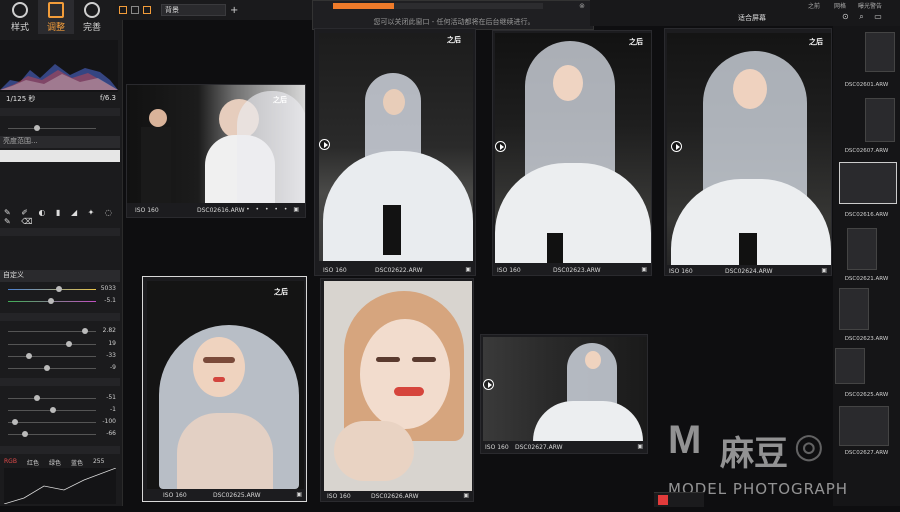 This screenshot has width=900, height=512. I want to click on thumbnail-card: ISO 160 DSC02627.ARW ▣, so click(564, 394).